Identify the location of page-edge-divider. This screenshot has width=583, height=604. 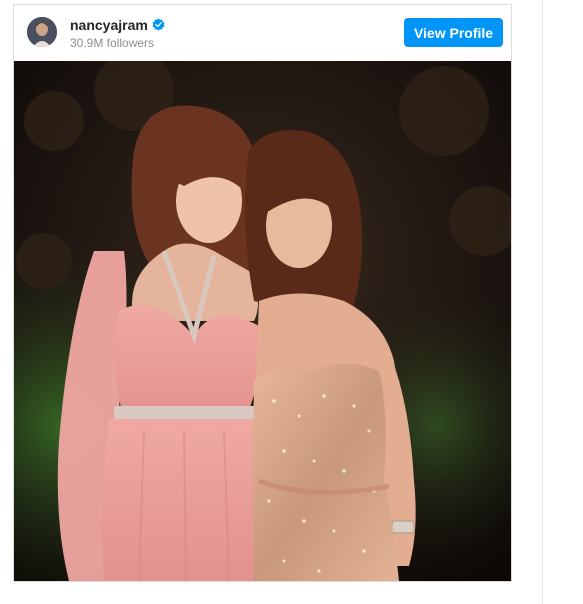
(542, 302).